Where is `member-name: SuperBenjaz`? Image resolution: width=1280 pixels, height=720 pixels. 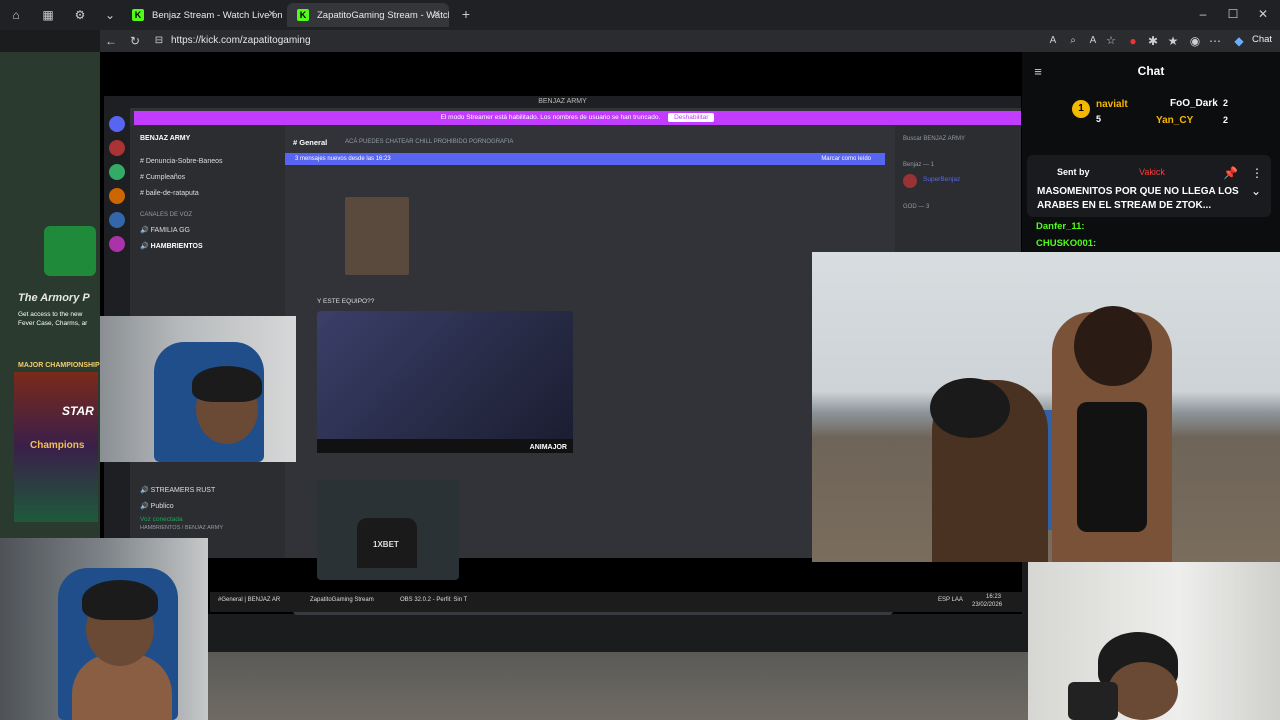 member-name: SuperBenjaz is located at coordinates (941, 179).